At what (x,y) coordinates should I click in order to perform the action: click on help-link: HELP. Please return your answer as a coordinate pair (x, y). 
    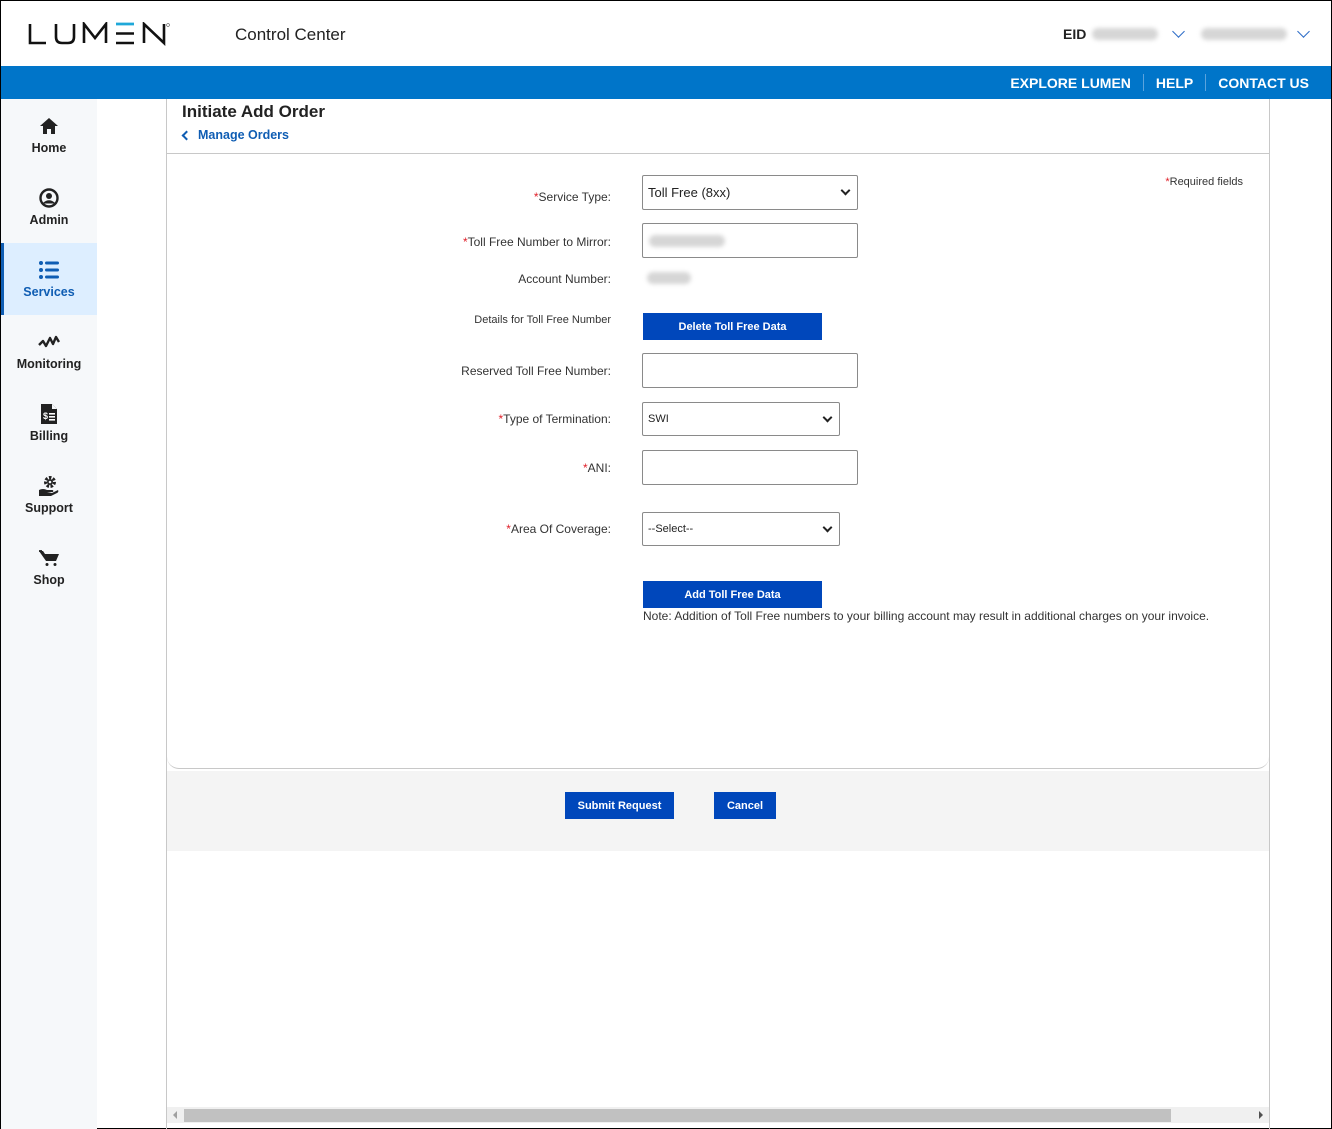
    Looking at the image, I should click on (1174, 83).